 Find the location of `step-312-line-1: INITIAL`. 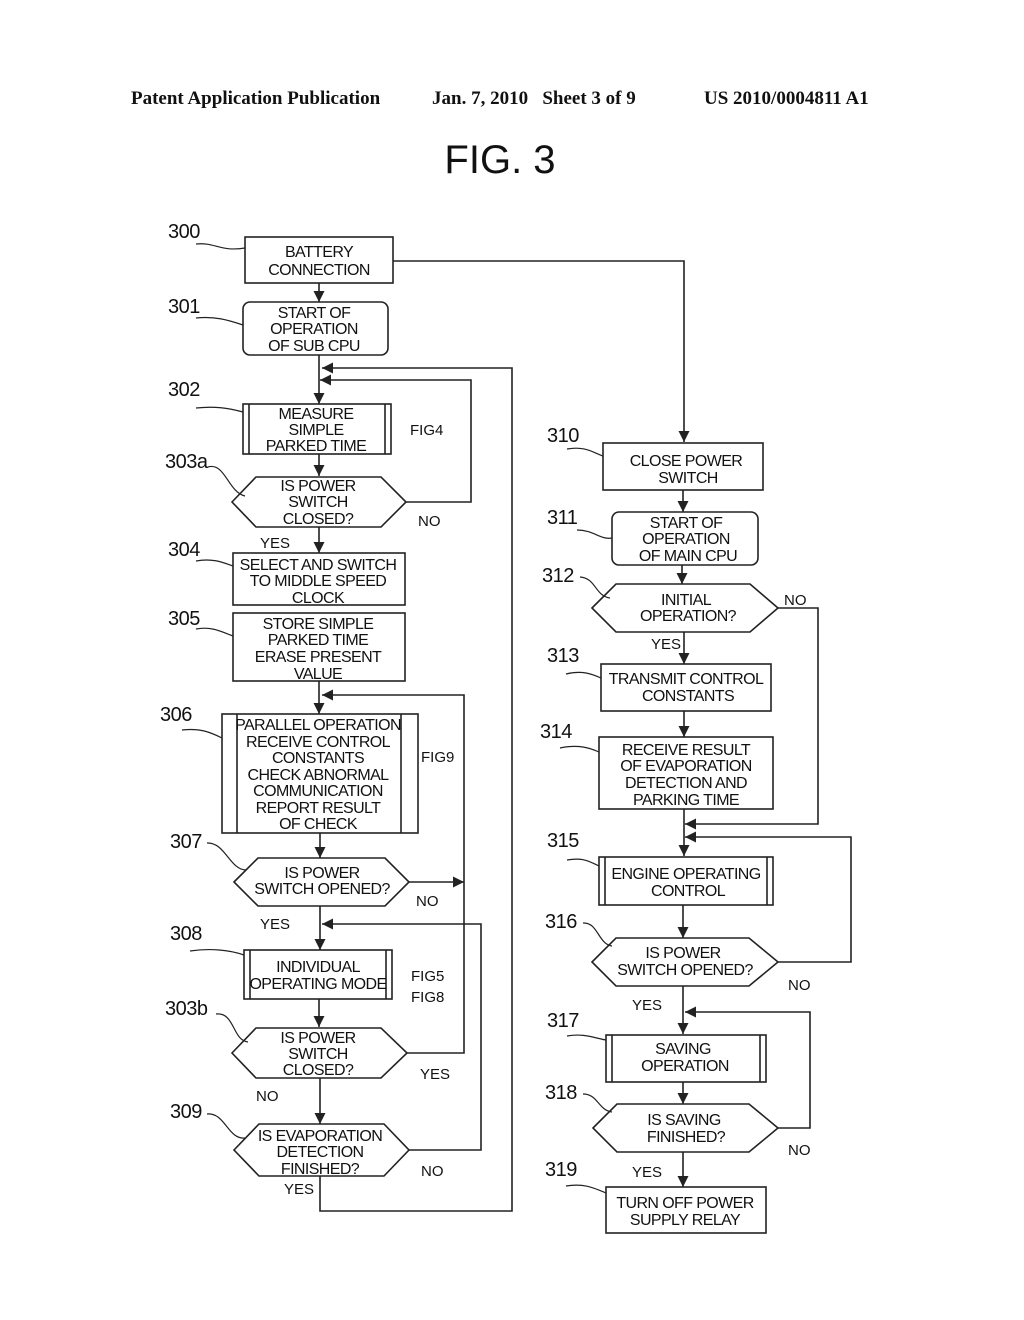

step-312-line-1: INITIAL is located at coordinates (686, 600).